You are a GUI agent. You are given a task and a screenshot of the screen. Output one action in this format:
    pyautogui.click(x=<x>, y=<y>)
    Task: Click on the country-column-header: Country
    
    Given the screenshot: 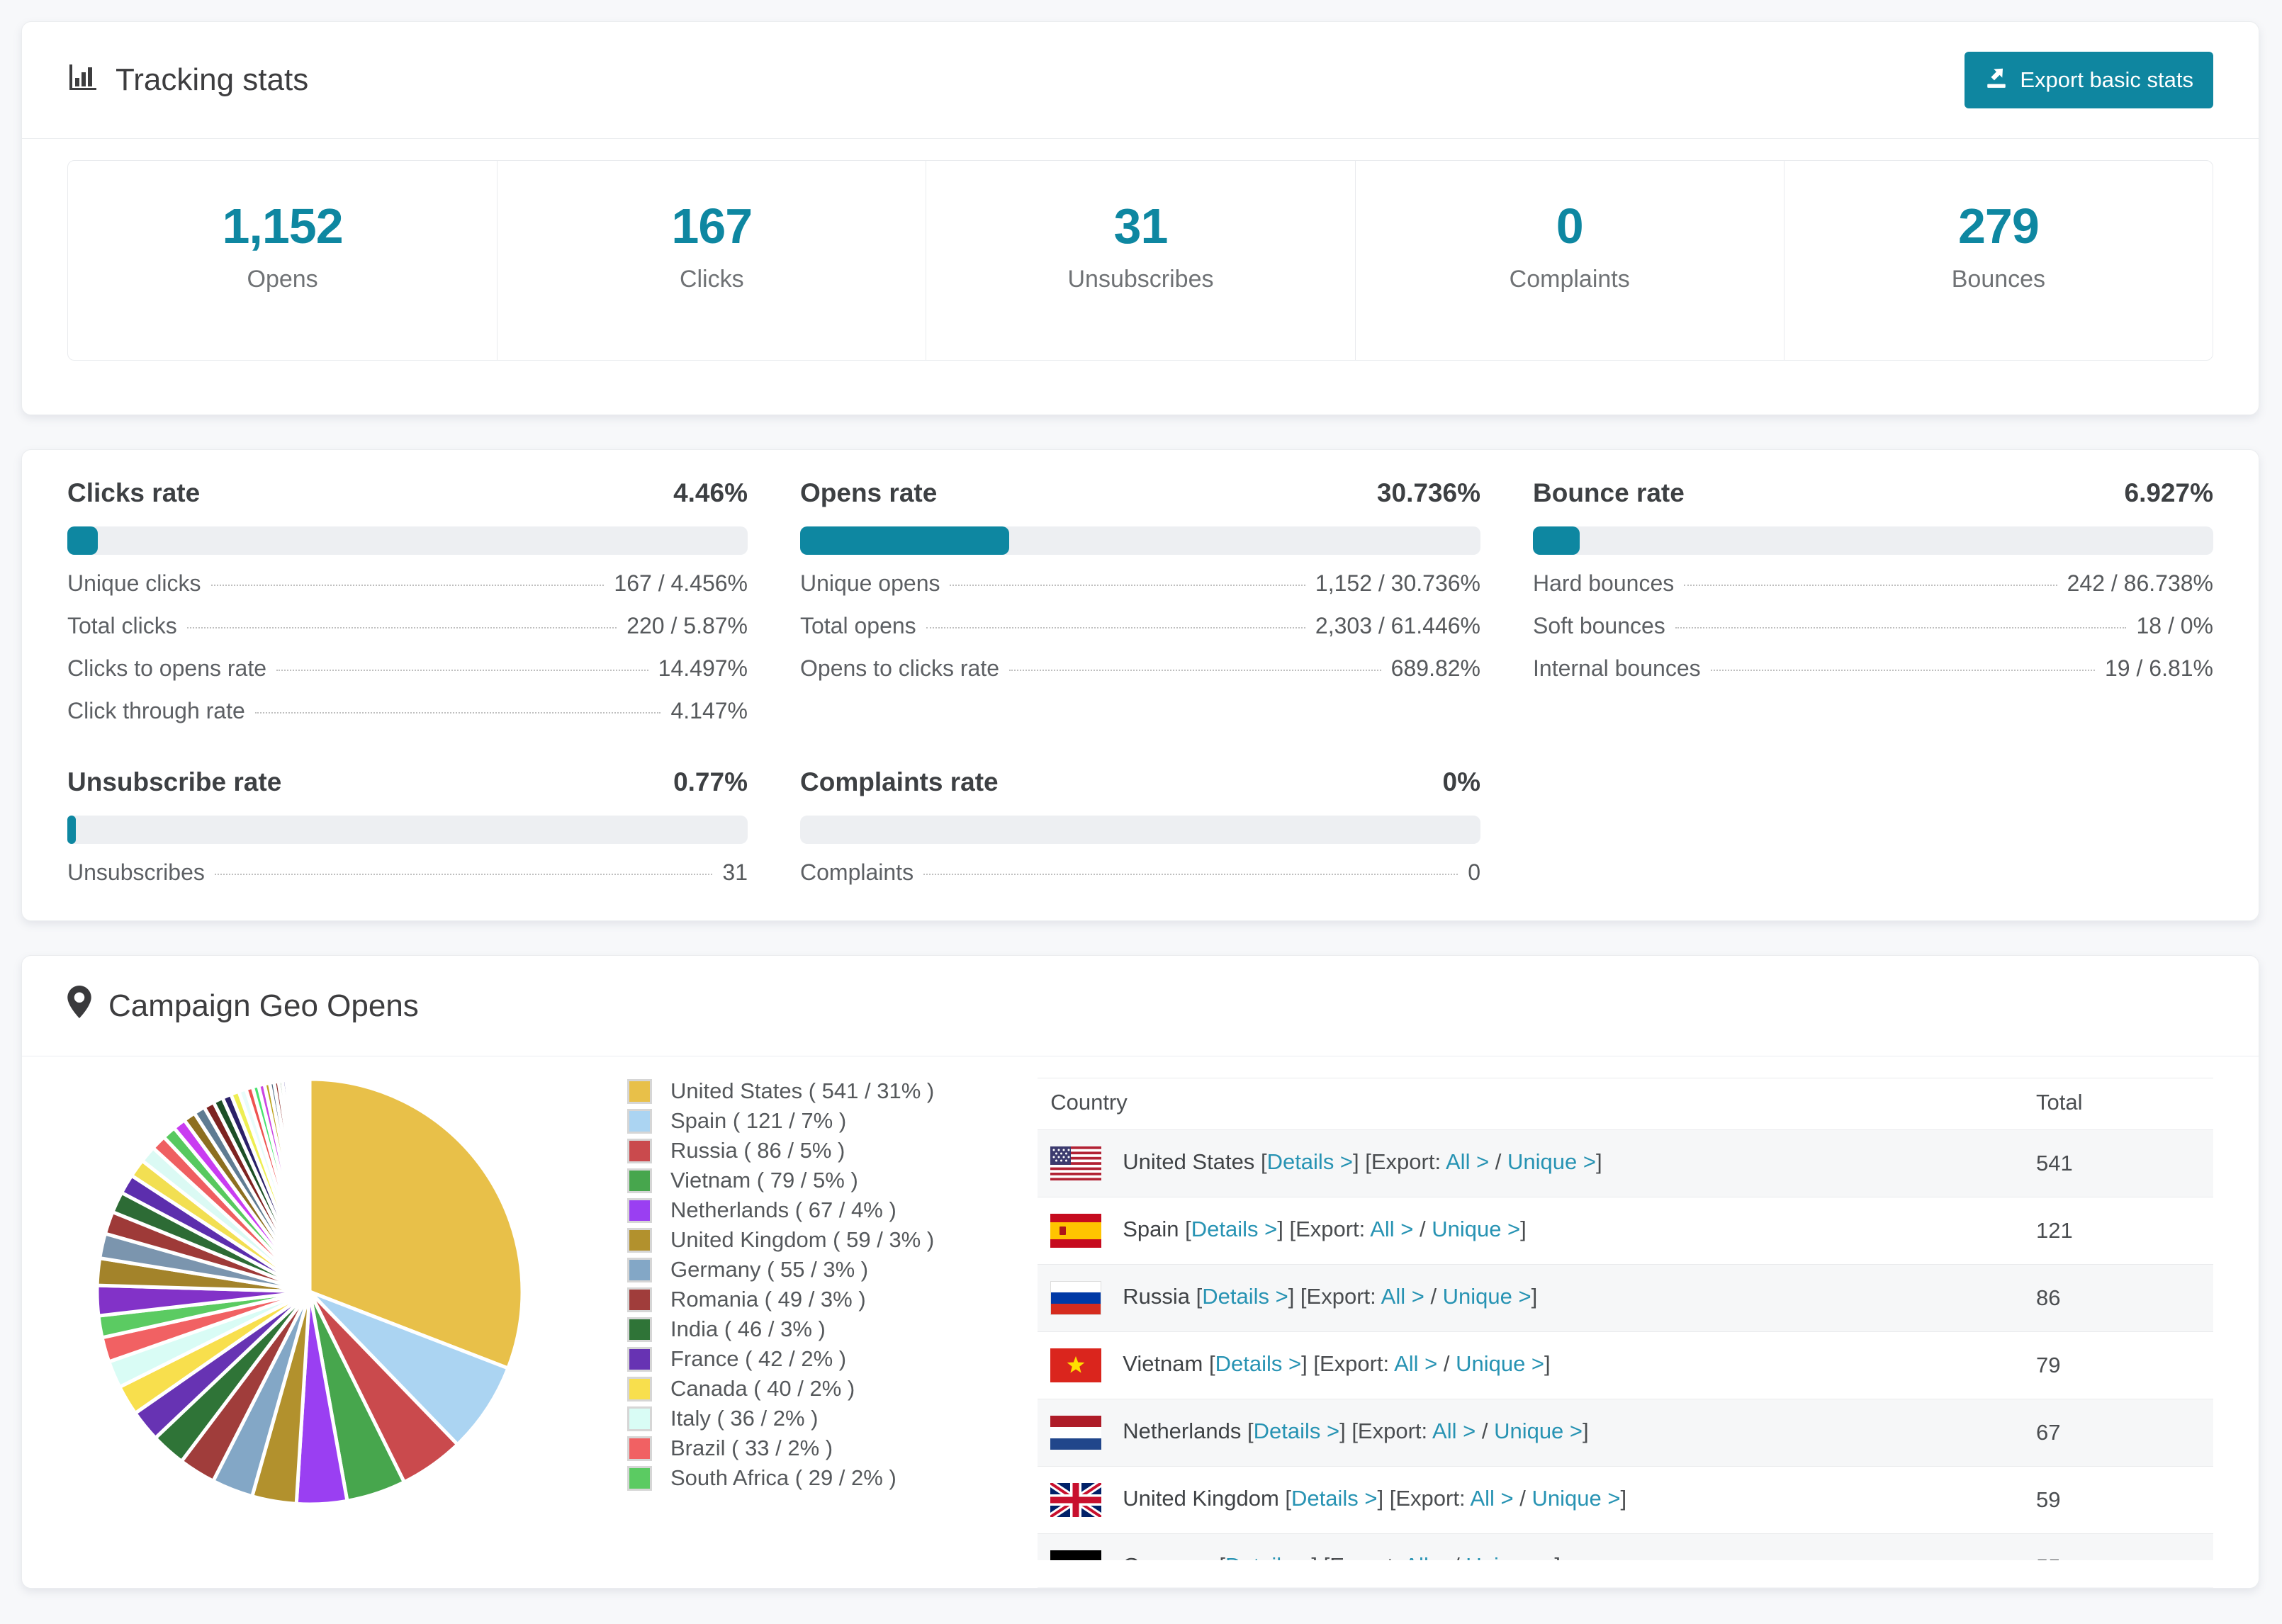 What is the action you would take?
    pyautogui.click(x=1537, y=1104)
    